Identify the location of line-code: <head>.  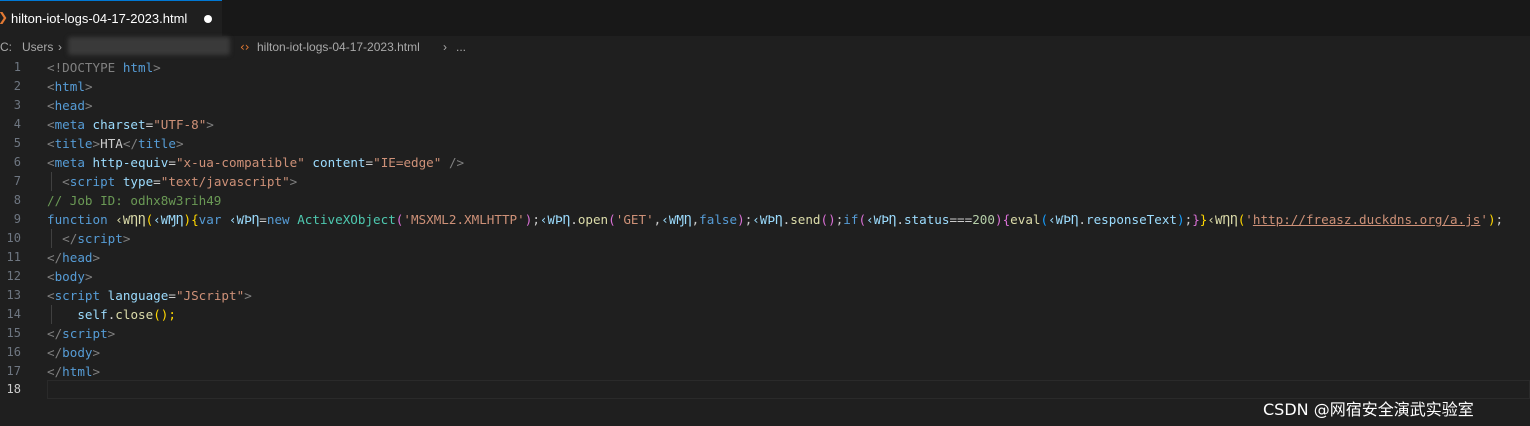
(70, 105).